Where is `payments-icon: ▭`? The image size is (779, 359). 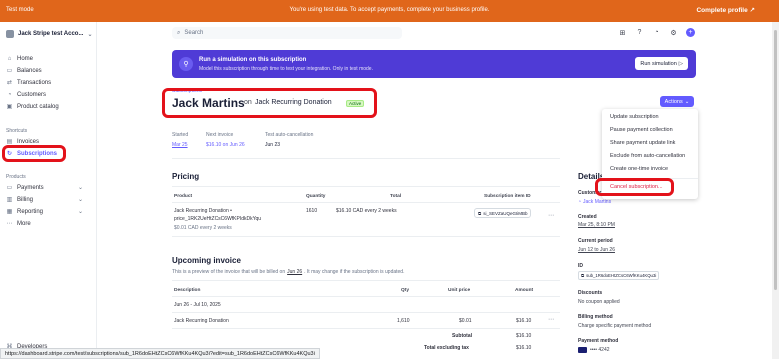
payments-icon: ▭ is located at coordinates (9, 188).